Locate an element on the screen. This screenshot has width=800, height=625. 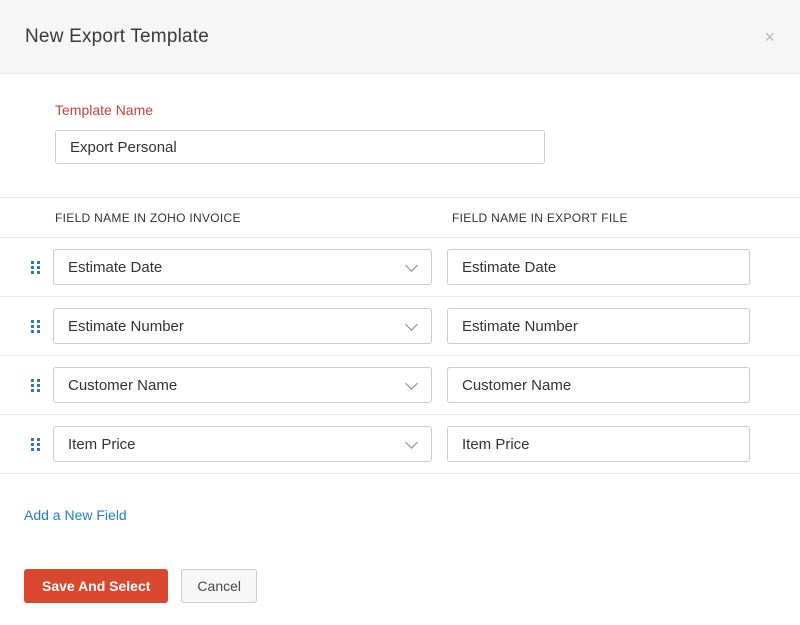
zoho-field-select: Item Price is located at coordinates (242, 444).